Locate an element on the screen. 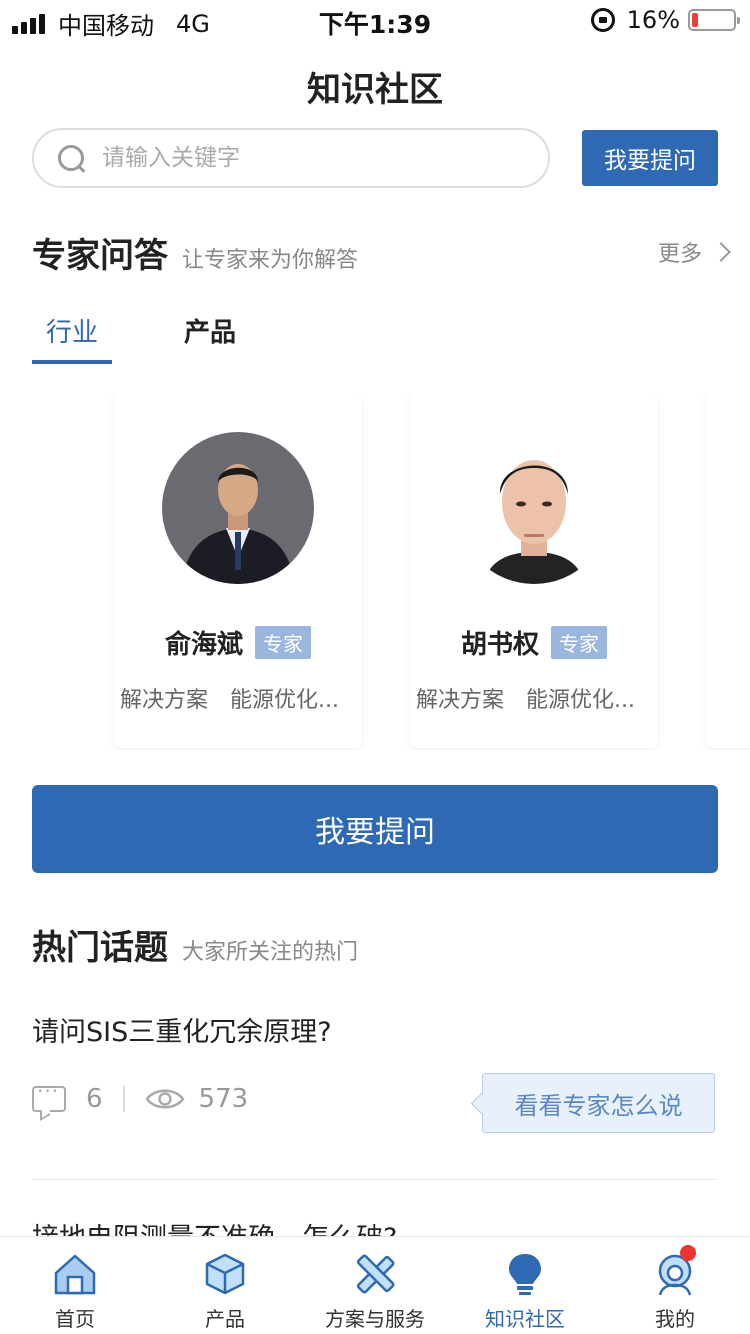  comment-icon is located at coordinates (49, 1095).